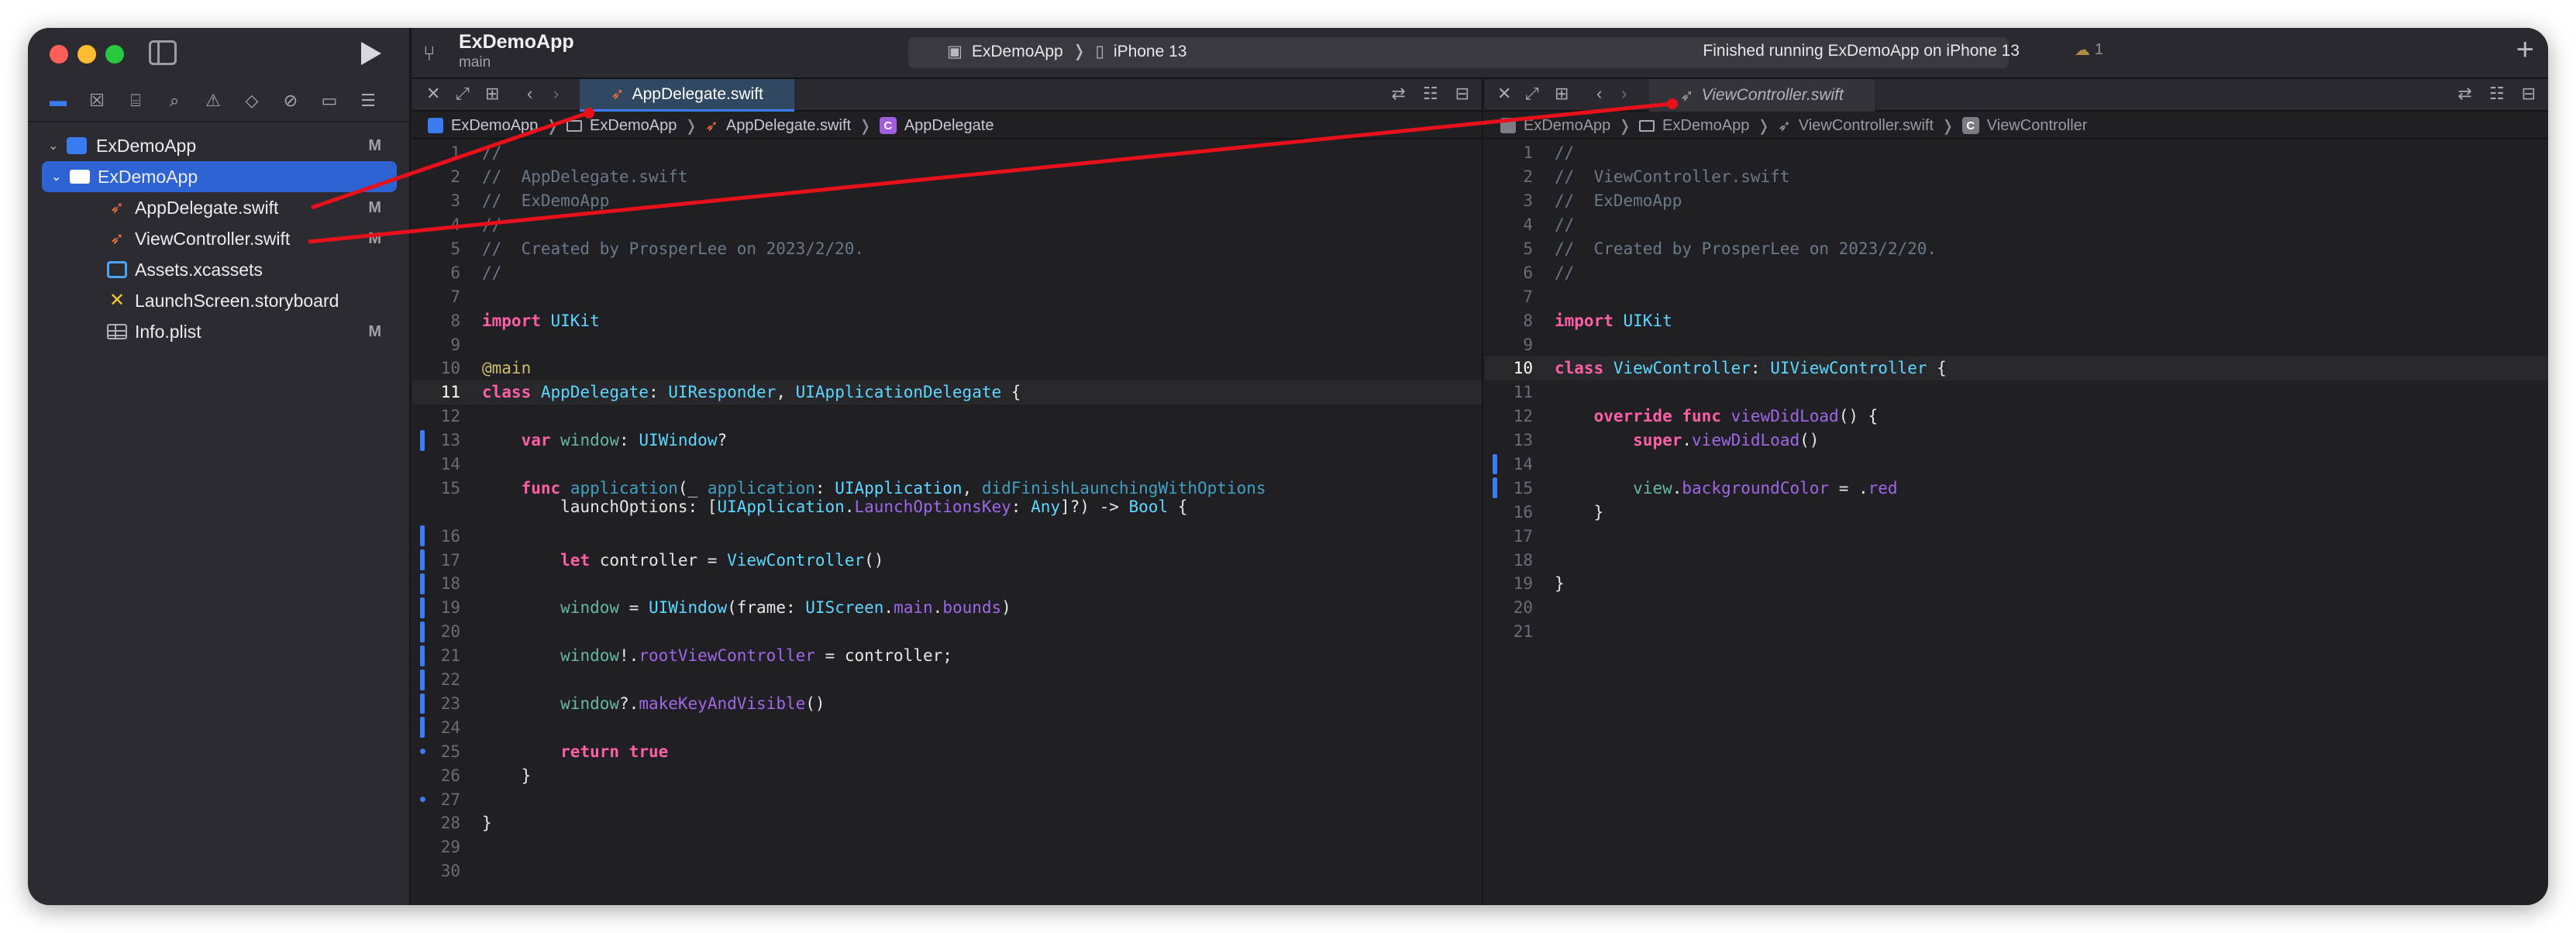  I want to click on line-number: 15, so click(436, 488).